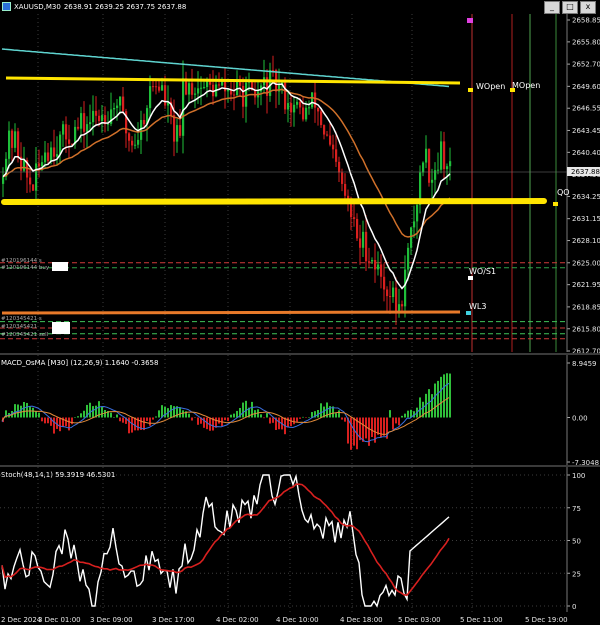 The width and height of the screenshot is (600, 625). I want to click on orange-level-line, so click(231, 312).